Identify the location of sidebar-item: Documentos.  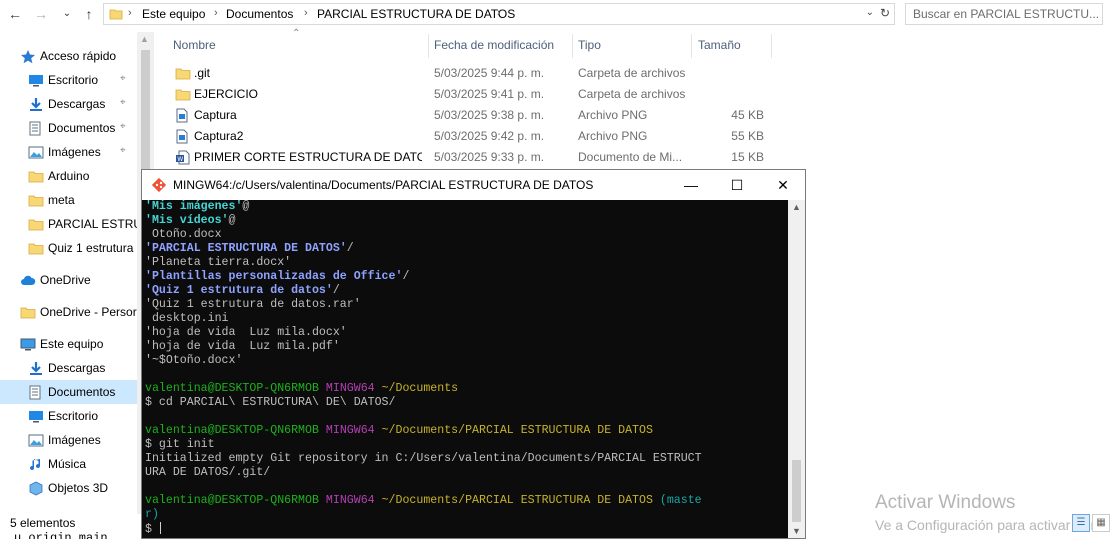
(68, 392).